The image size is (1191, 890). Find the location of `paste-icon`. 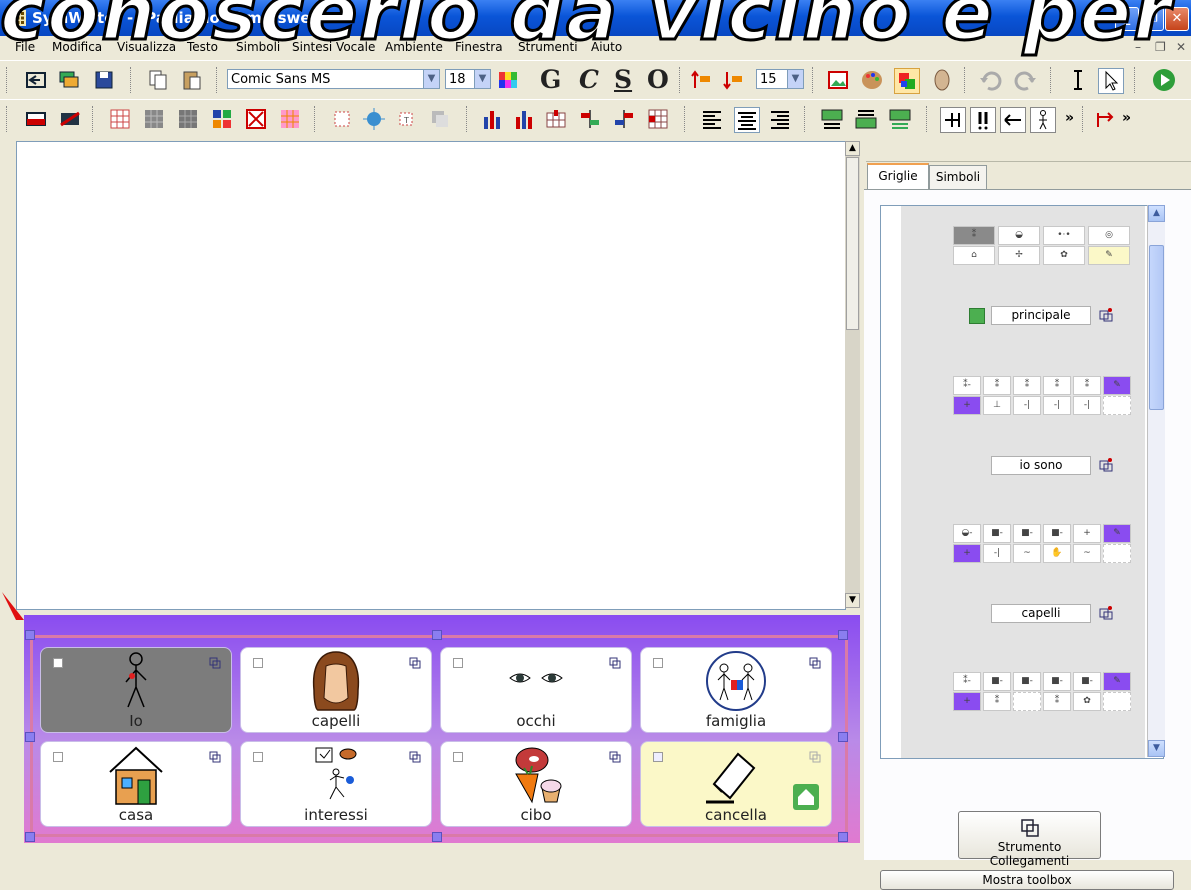

paste-icon is located at coordinates (192, 80).